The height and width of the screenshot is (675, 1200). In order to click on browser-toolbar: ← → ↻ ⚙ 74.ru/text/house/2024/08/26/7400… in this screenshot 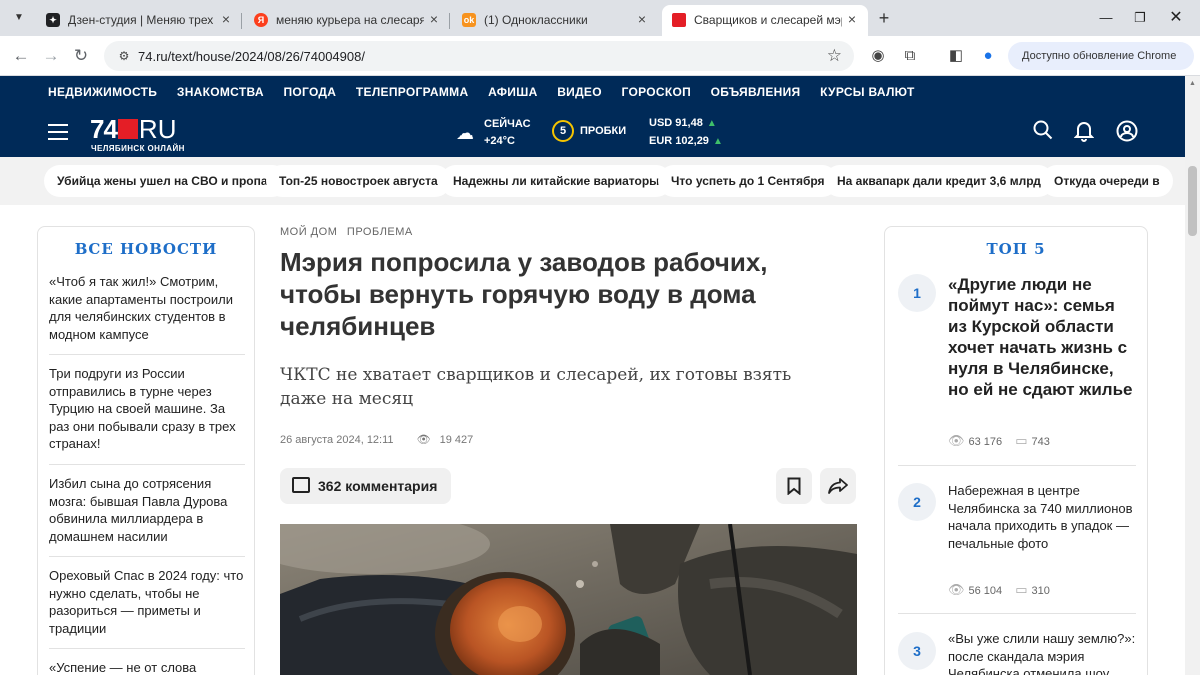, I will do `click(600, 56)`.